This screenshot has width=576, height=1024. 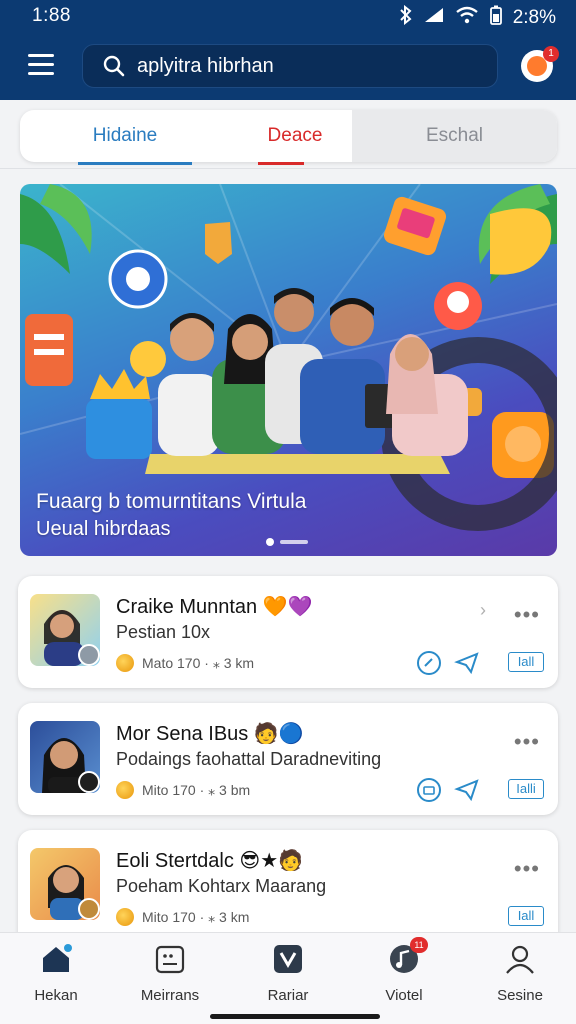 I want to click on battery-percent: 2:8%, so click(x=534, y=17).